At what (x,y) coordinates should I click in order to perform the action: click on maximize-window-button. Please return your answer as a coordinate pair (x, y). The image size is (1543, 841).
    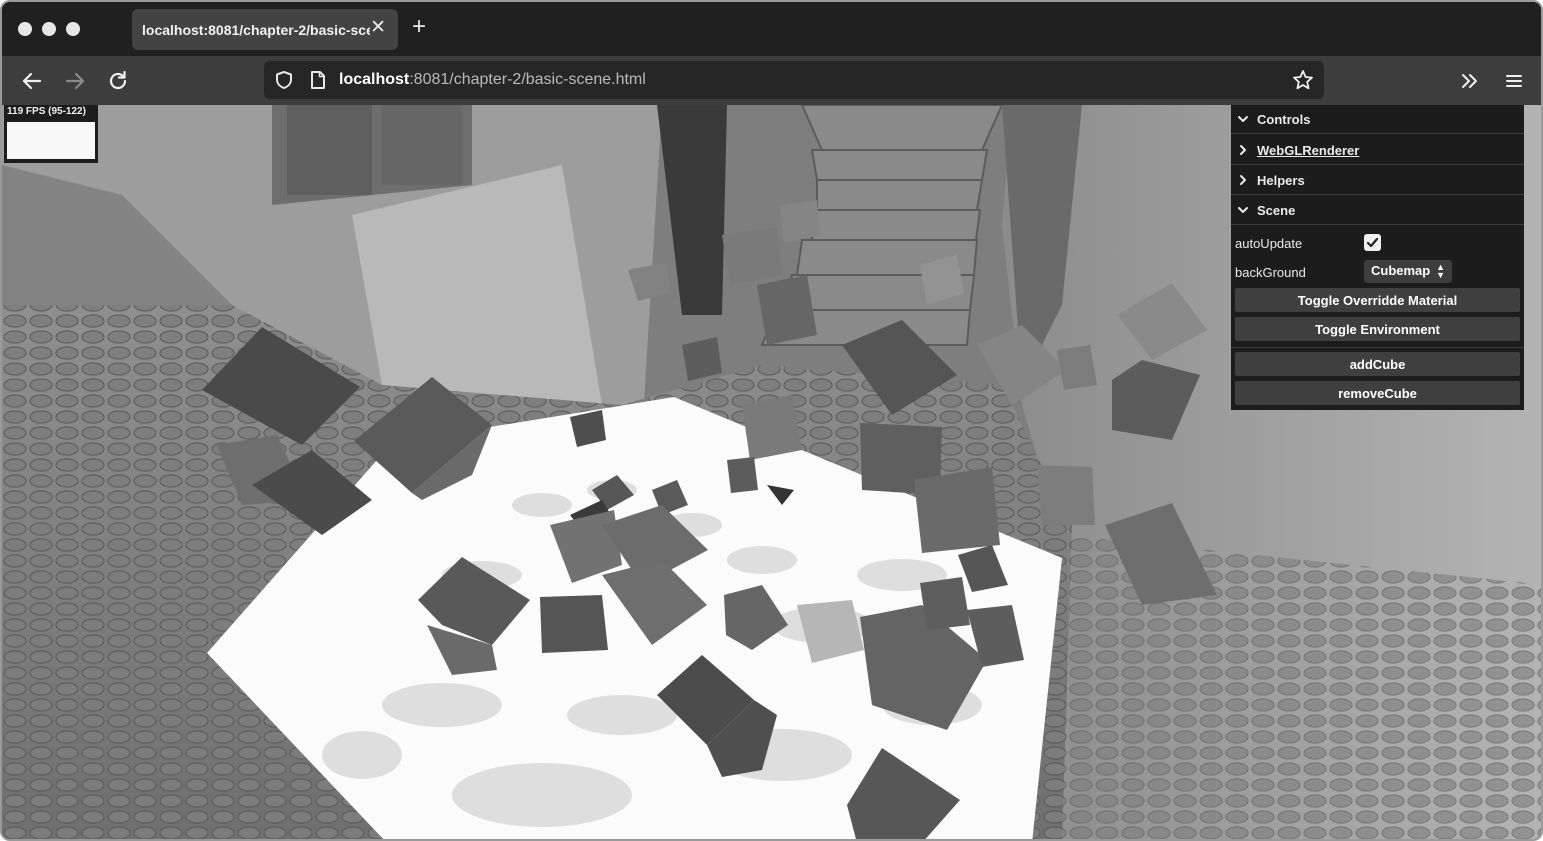
    Looking at the image, I should click on (73, 29).